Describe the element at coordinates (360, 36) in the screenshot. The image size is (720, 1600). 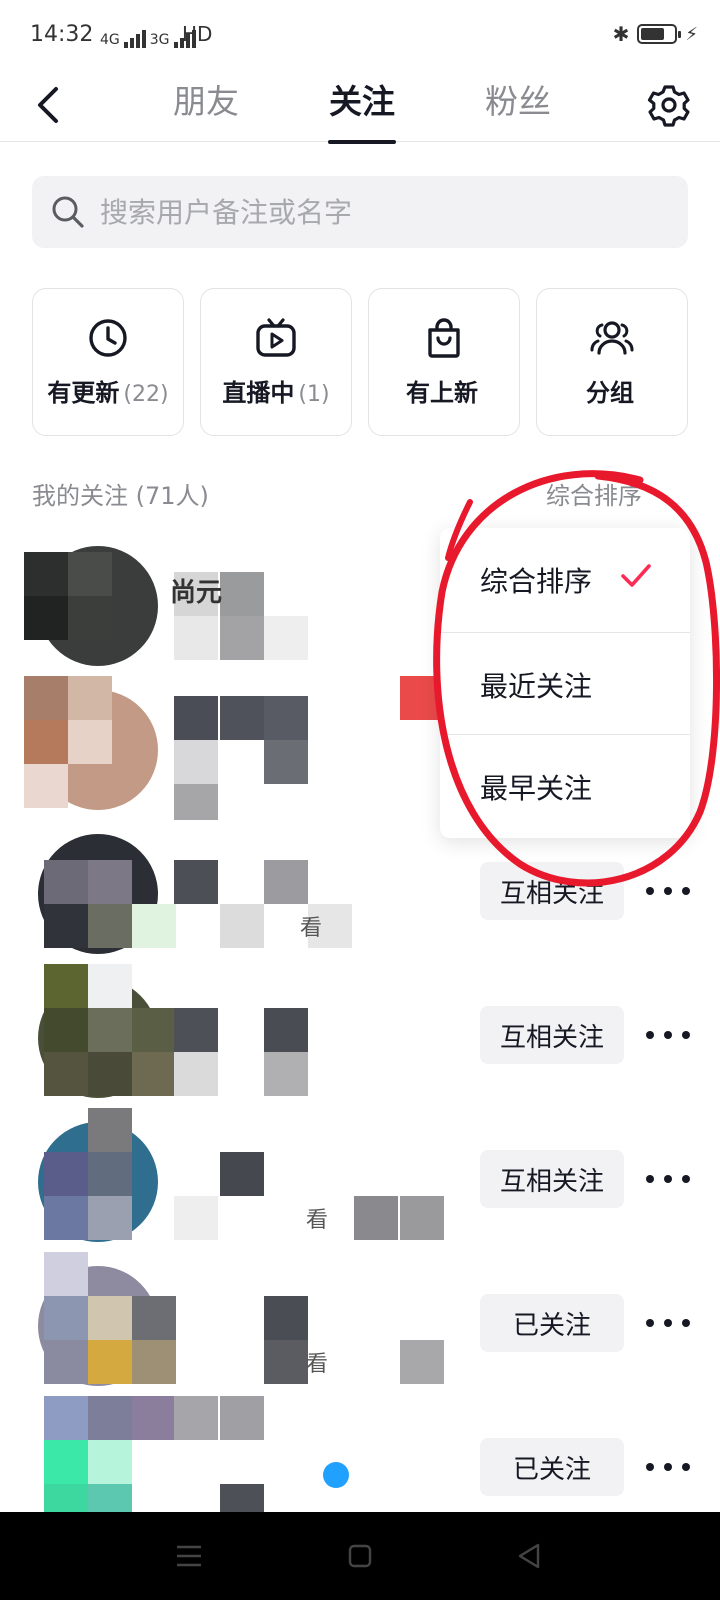
I see `status-bar: 14:32 4G 3G HD ✱ ⚡` at that location.